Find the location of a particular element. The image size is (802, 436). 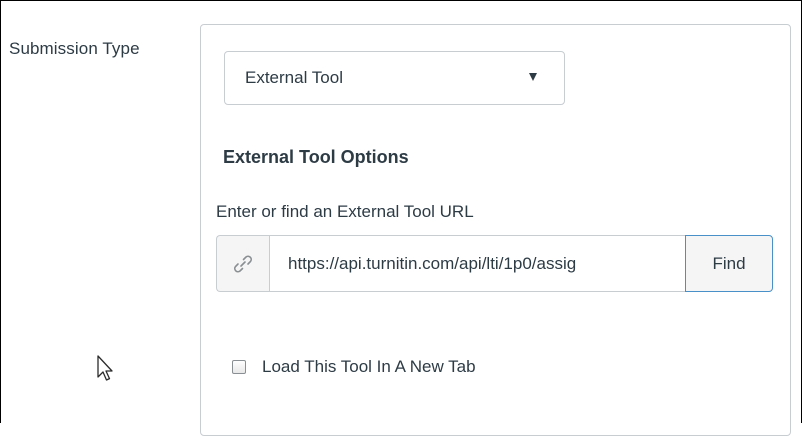

load-in-new-tab-row: Load This Tool In A New Tab is located at coordinates (354, 367).